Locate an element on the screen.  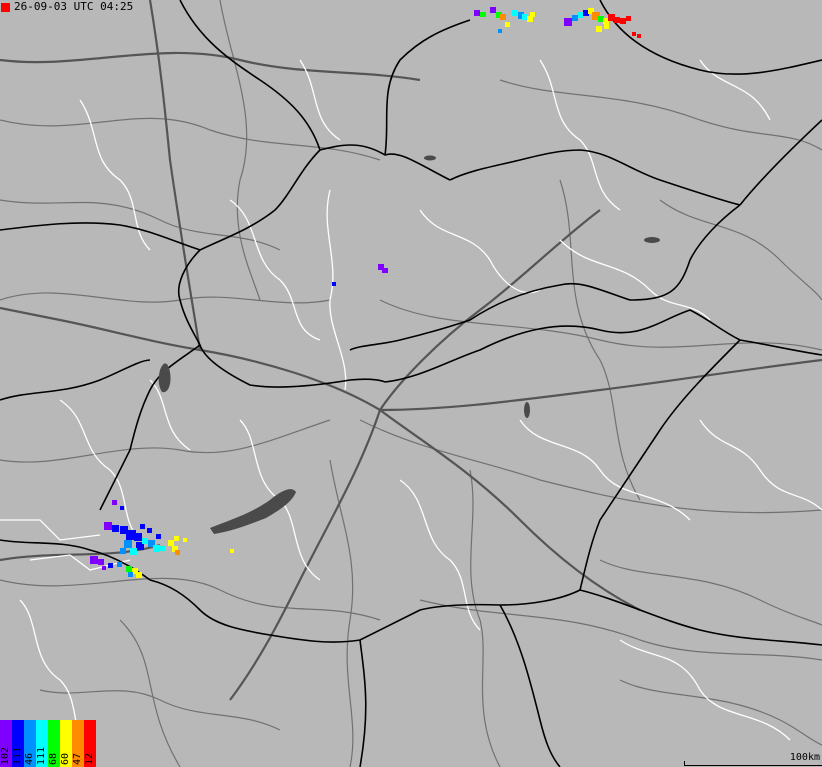
legend-swatch: 47 is located at coordinates (78, 743).